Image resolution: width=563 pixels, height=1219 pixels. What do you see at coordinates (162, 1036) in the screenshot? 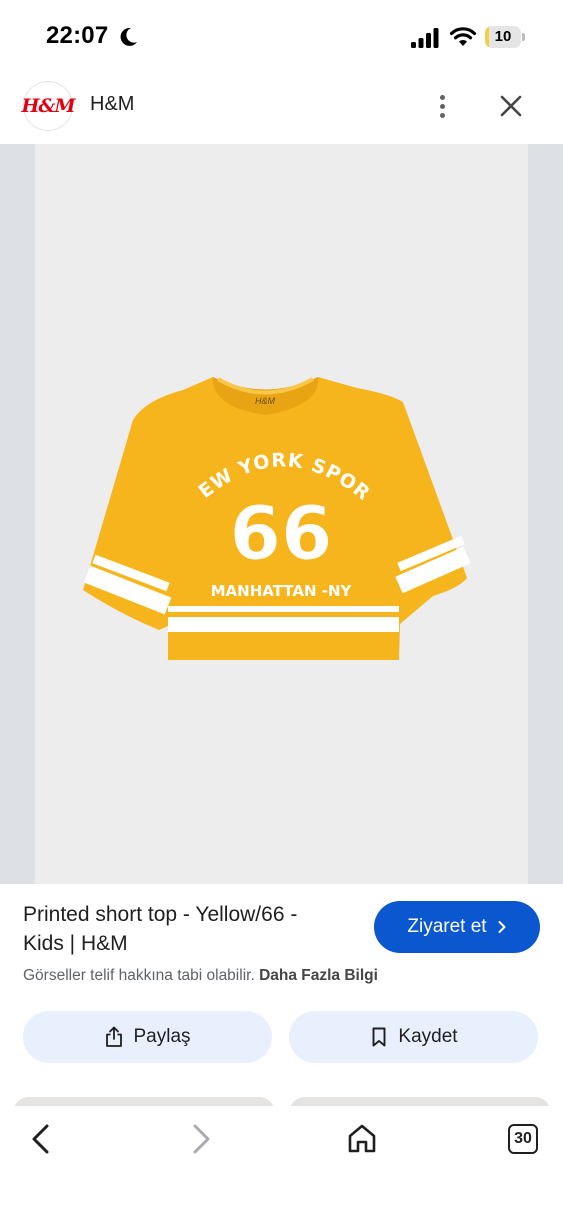
I see `share-label: Paylaş` at bounding box center [162, 1036].